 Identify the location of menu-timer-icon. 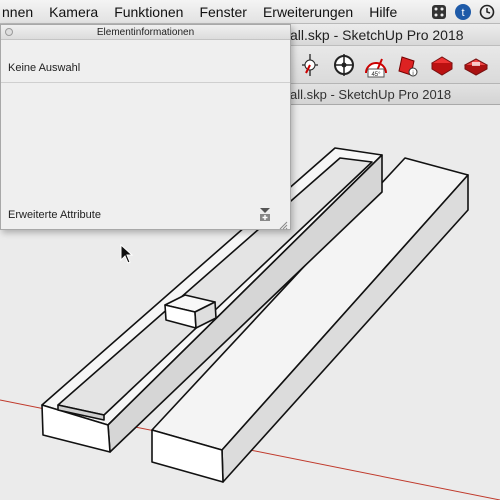
(487, 12).